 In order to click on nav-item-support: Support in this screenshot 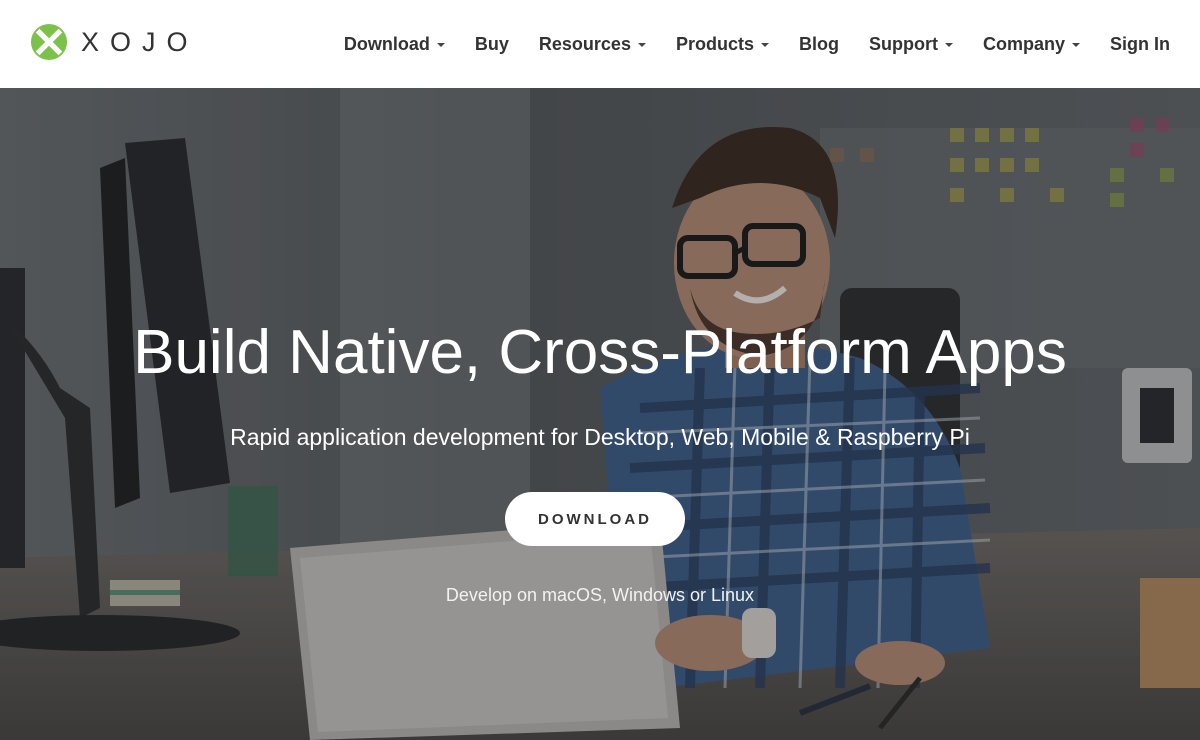, I will do `click(911, 44)`.